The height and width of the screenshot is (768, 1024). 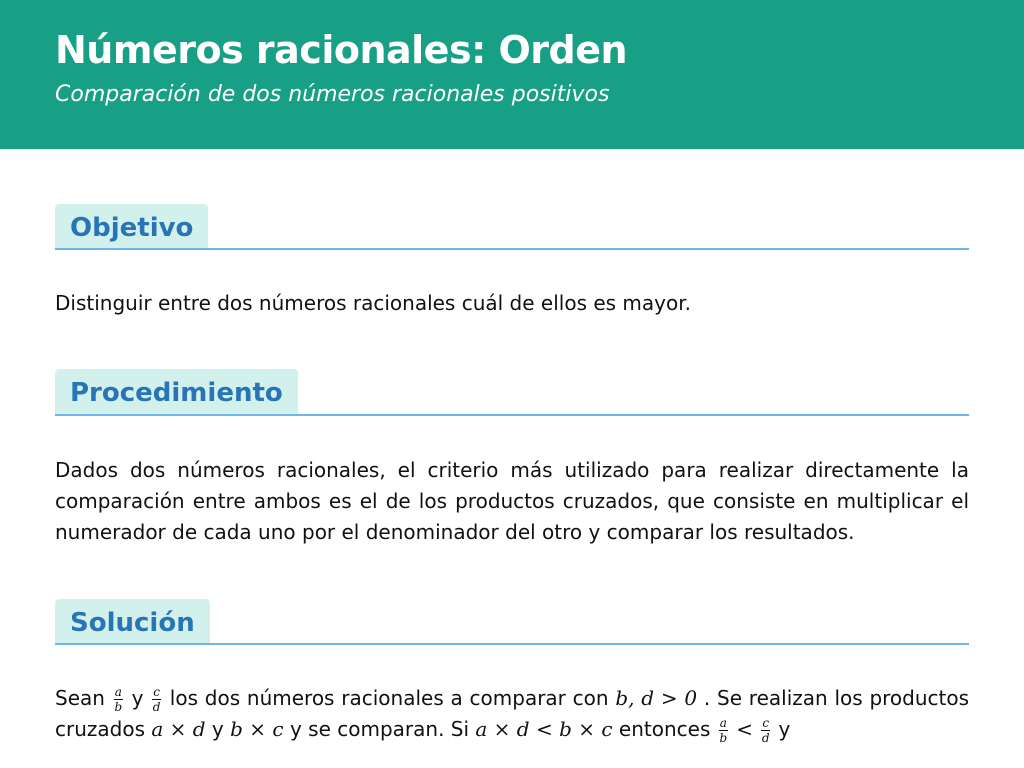 I want to click on text-fragment: y se comparan. Si, so click(x=379, y=729).